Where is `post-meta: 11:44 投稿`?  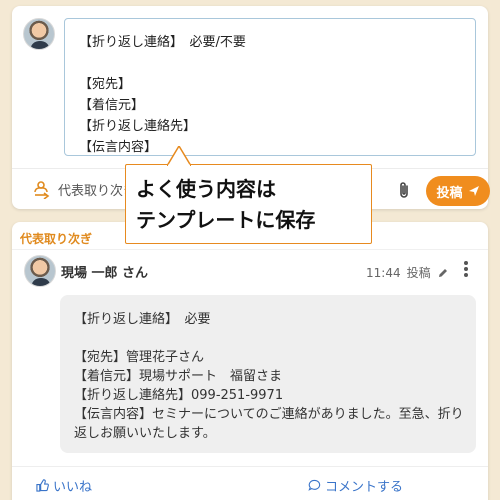 post-meta: 11:44 投稿 is located at coordinates (407, 272).